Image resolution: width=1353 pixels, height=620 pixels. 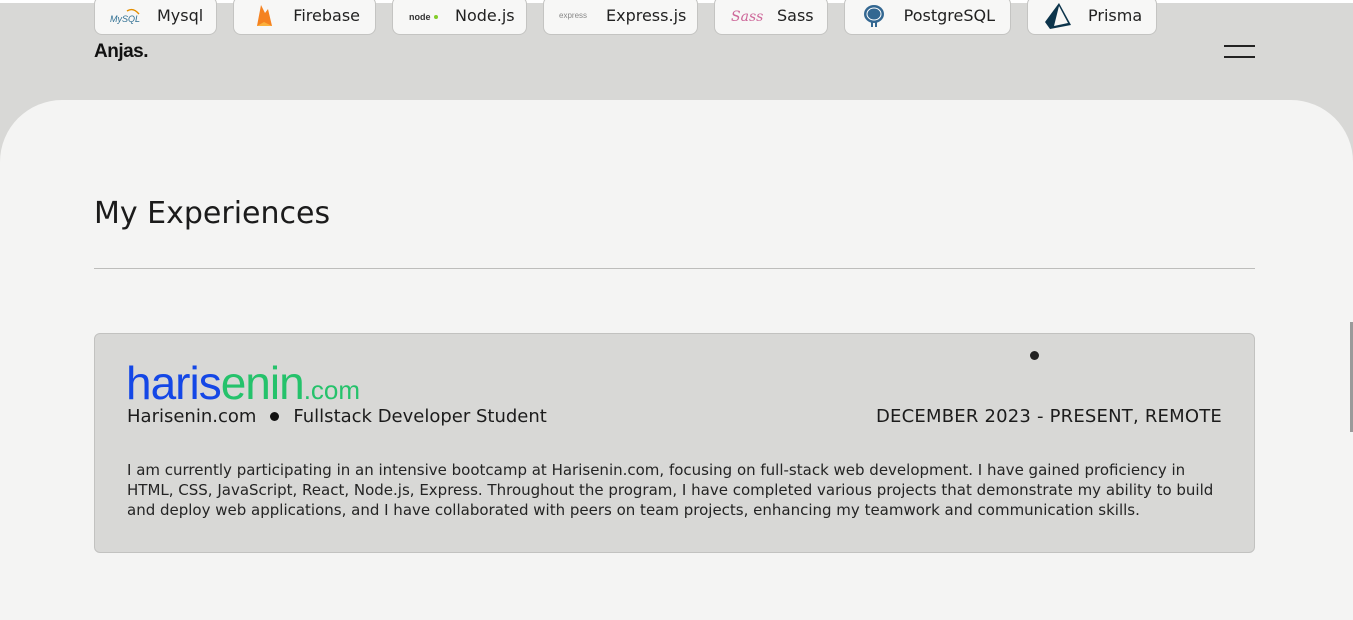 What do you see at coordinates (275, 416) in the screenshot?
I see `bullet-separator` at bounding box center [275, 416].